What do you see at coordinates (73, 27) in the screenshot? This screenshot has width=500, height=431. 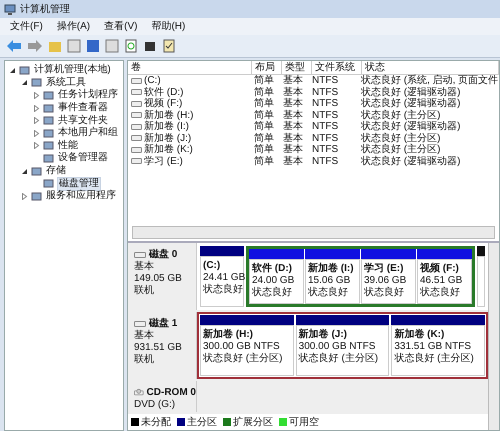 I see `menu-item: 操作(A)` at bounding box center [73, 27].